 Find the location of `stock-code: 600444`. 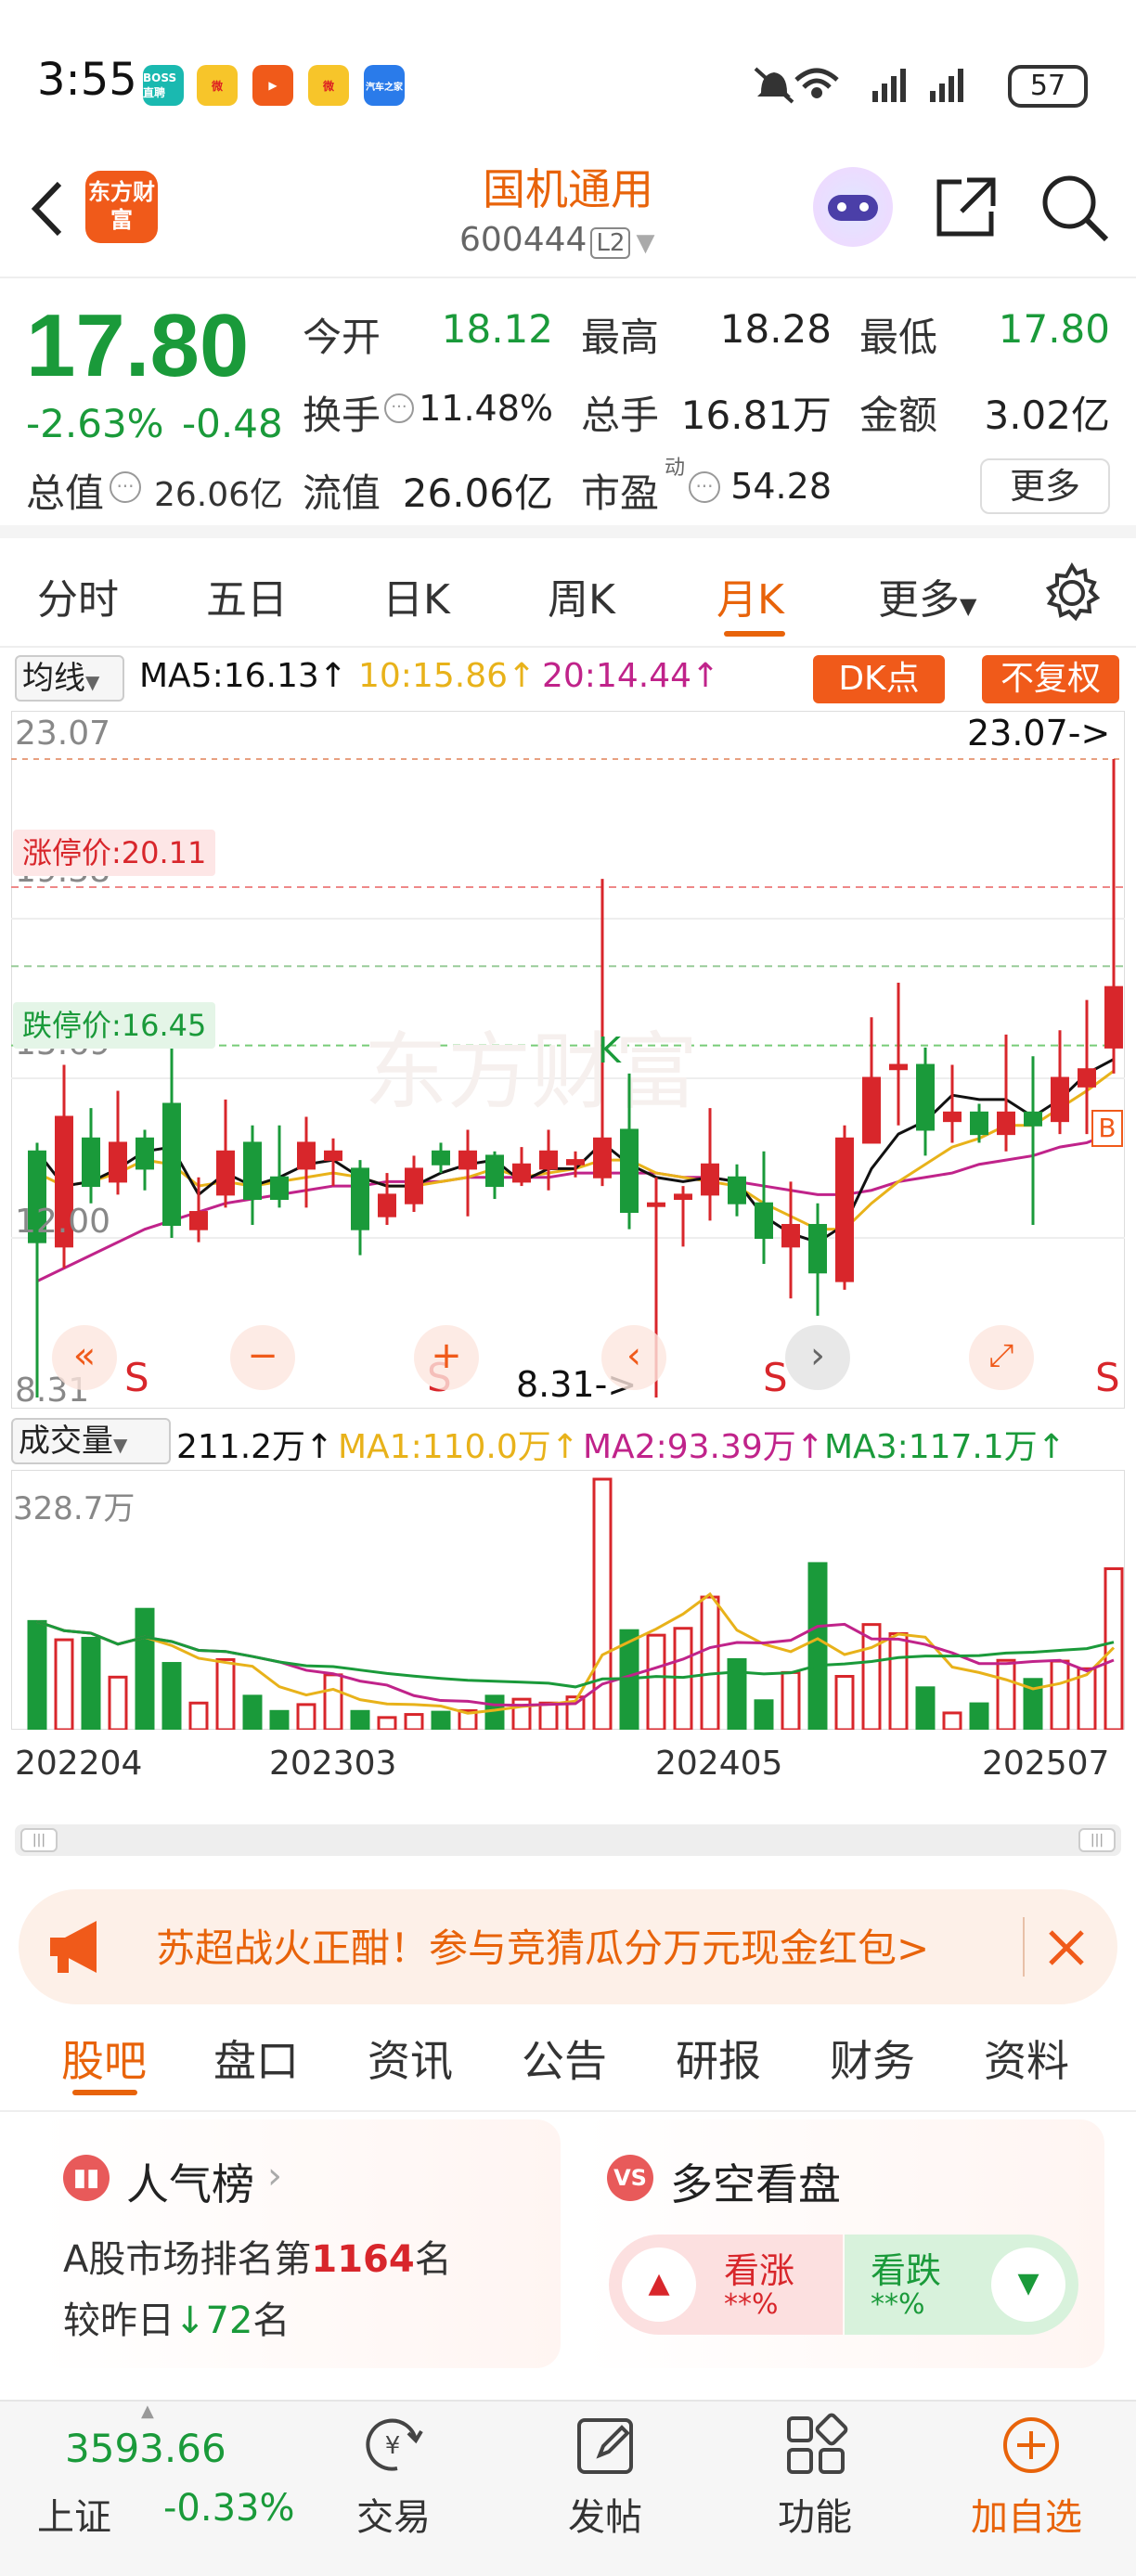

stock-code: 600444 is located at coordinates (523, 240).